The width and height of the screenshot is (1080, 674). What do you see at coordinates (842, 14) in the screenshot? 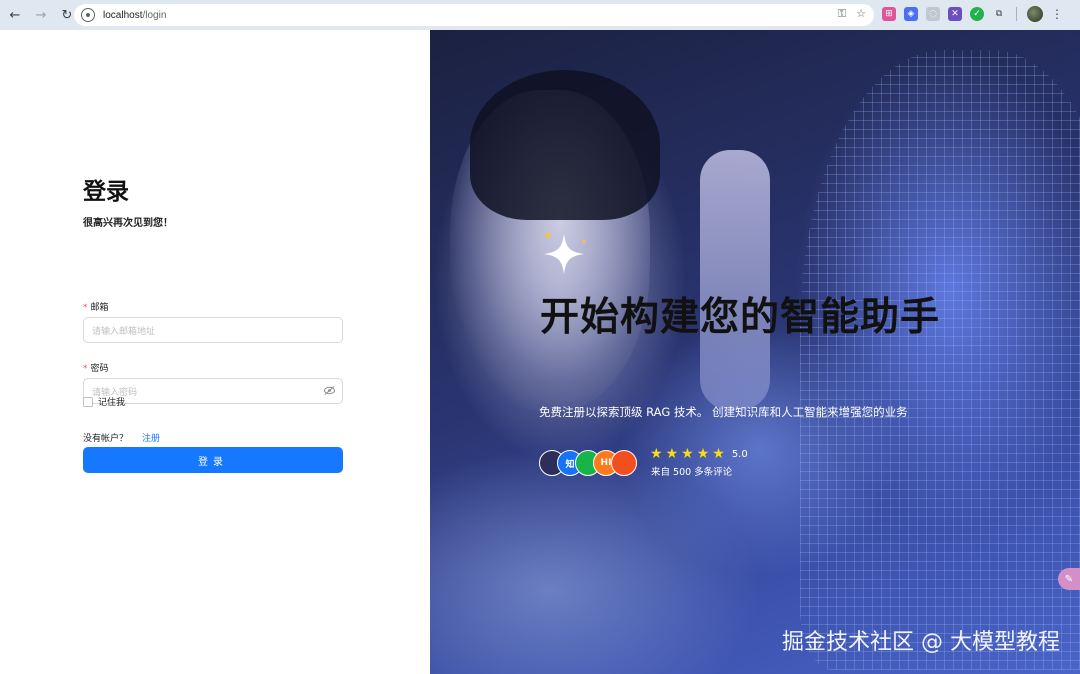
I see `key-icon: ⚿` at bounding box center [842, 14].